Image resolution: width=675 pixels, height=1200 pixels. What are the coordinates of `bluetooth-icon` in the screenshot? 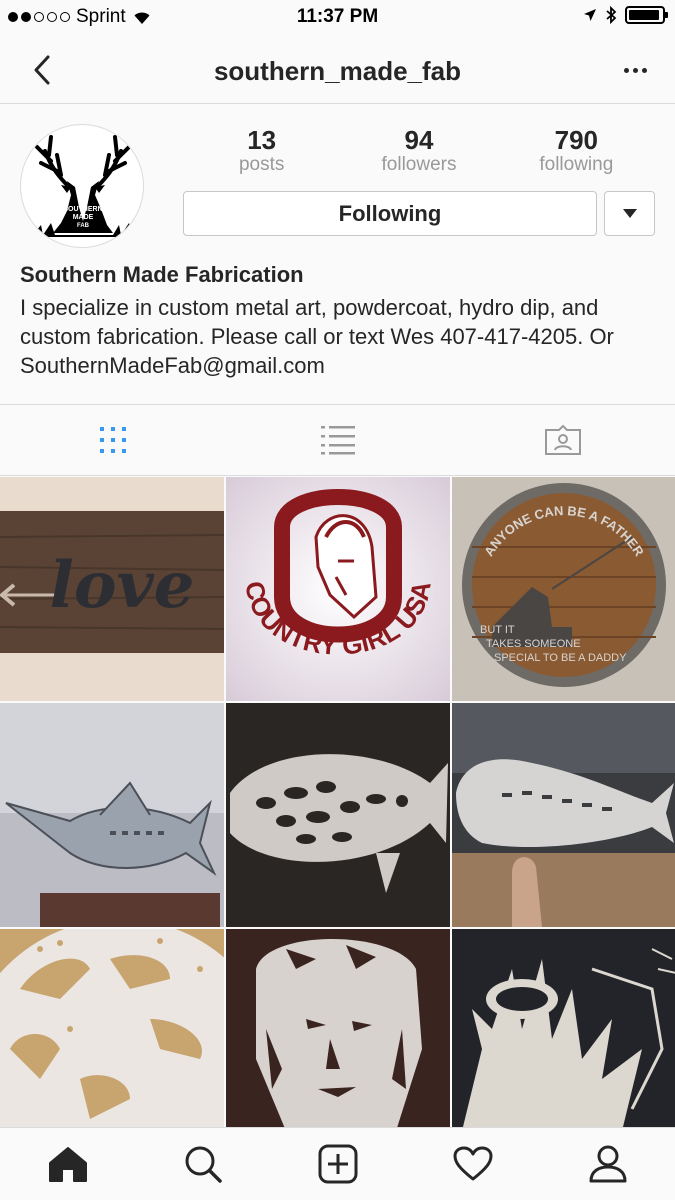 It's located at (611, 15).